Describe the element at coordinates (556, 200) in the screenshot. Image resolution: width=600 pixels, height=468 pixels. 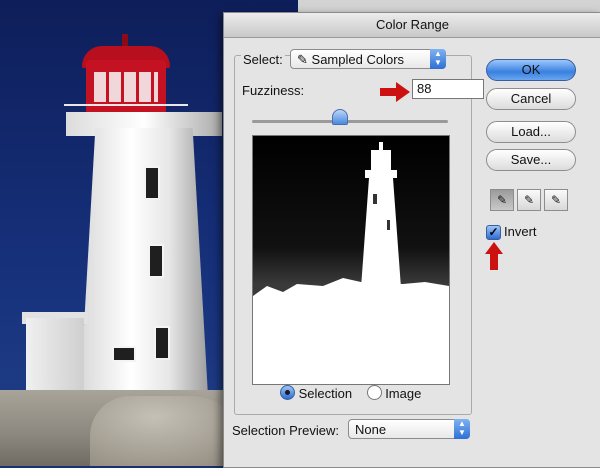
I see `eyedropper-minus-icon: ✎` at that location.